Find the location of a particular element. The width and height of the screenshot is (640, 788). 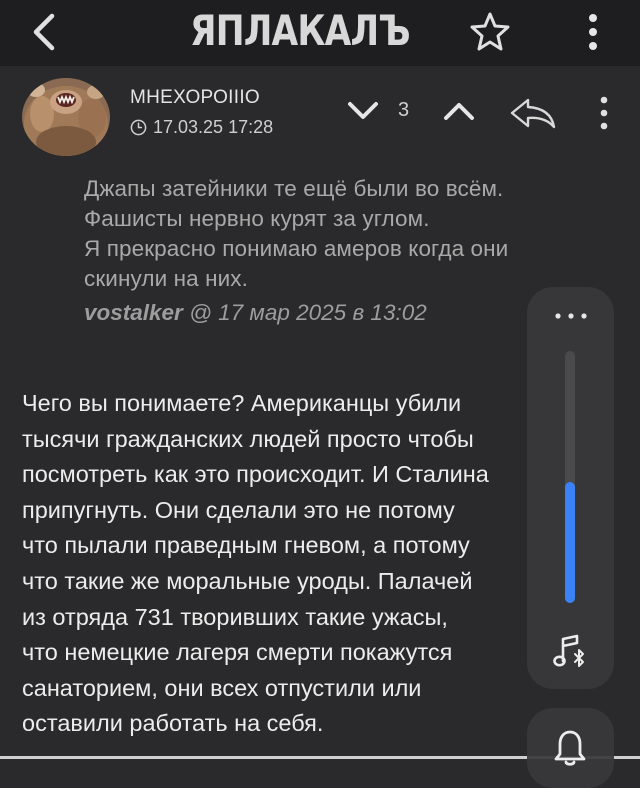

chevron-up-icon is located at coordinates (459, 111).